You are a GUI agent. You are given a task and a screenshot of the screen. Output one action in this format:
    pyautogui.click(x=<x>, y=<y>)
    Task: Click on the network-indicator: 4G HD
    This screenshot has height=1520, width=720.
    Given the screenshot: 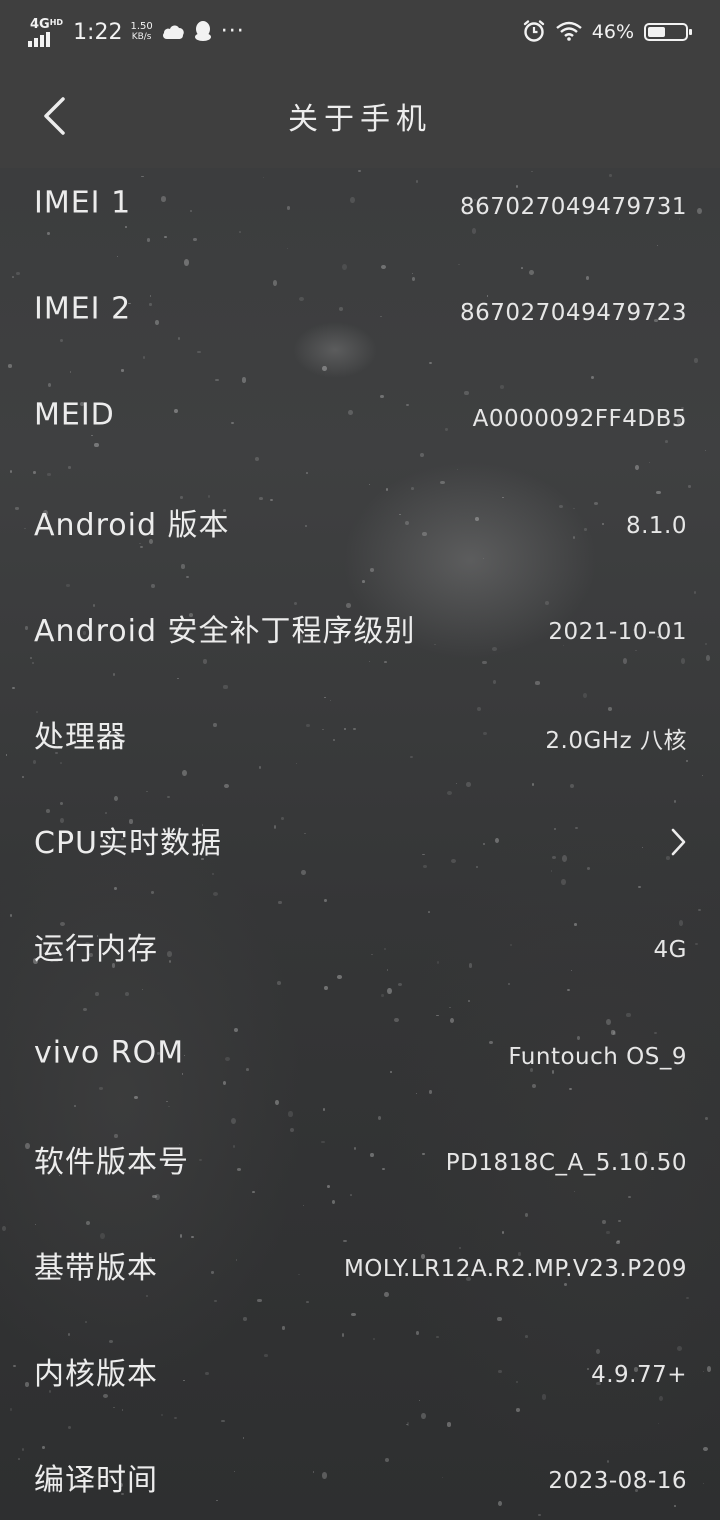 What is the action you would take?
    pyautogui.click(x=46, y=31)
    